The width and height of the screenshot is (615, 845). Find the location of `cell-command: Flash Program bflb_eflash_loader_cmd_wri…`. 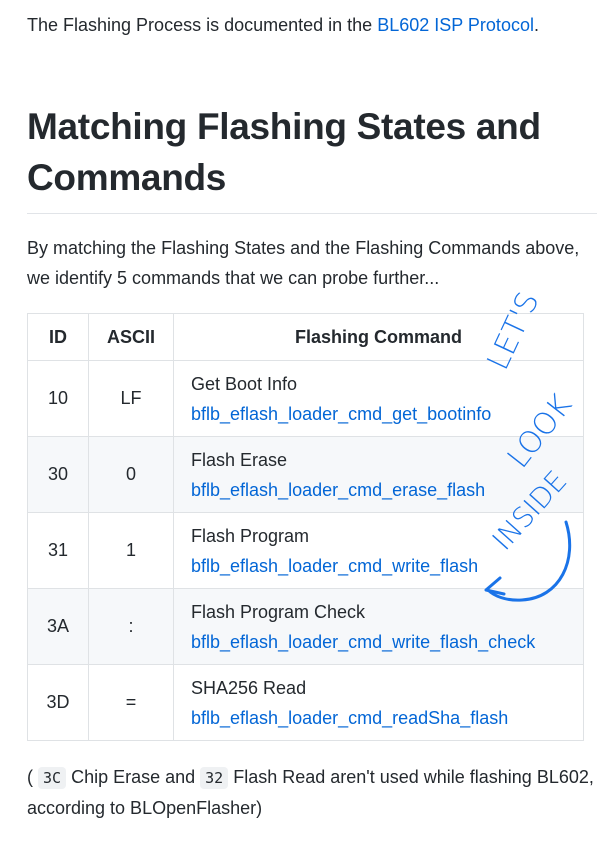

cell-command: Flash Program bflb_eflash_loader_cmd_wri… is located at coordinates (378, 550).